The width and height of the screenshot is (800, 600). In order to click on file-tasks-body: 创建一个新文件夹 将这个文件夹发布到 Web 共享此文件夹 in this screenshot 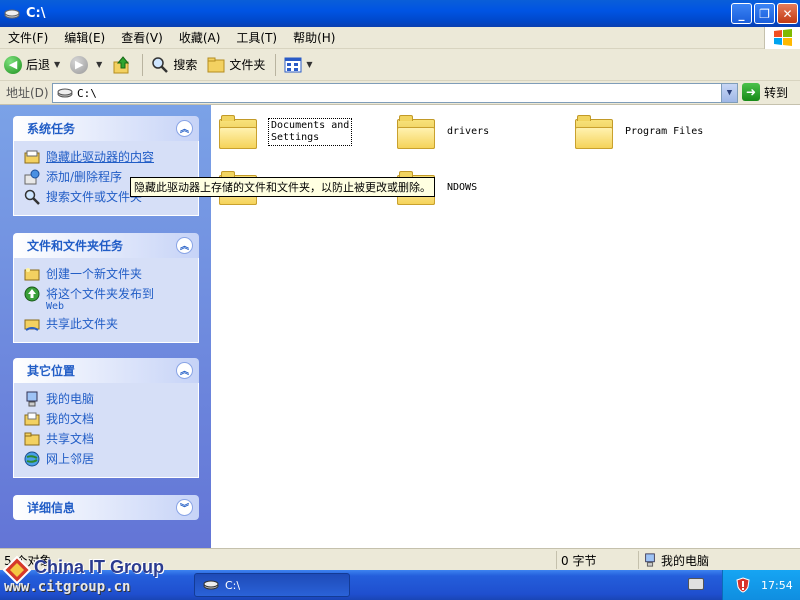, I will do `click(106, 300)`.